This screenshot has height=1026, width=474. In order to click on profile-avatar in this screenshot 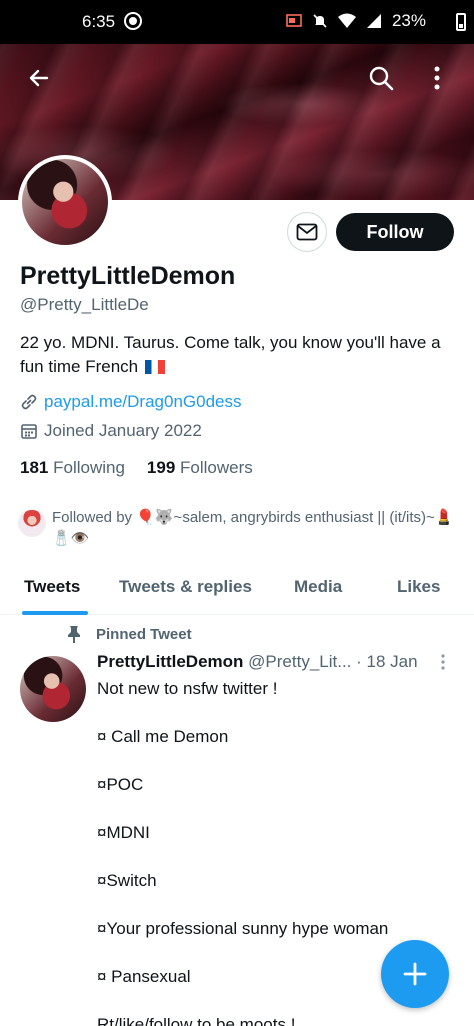, I will do `click(65, 202)`.